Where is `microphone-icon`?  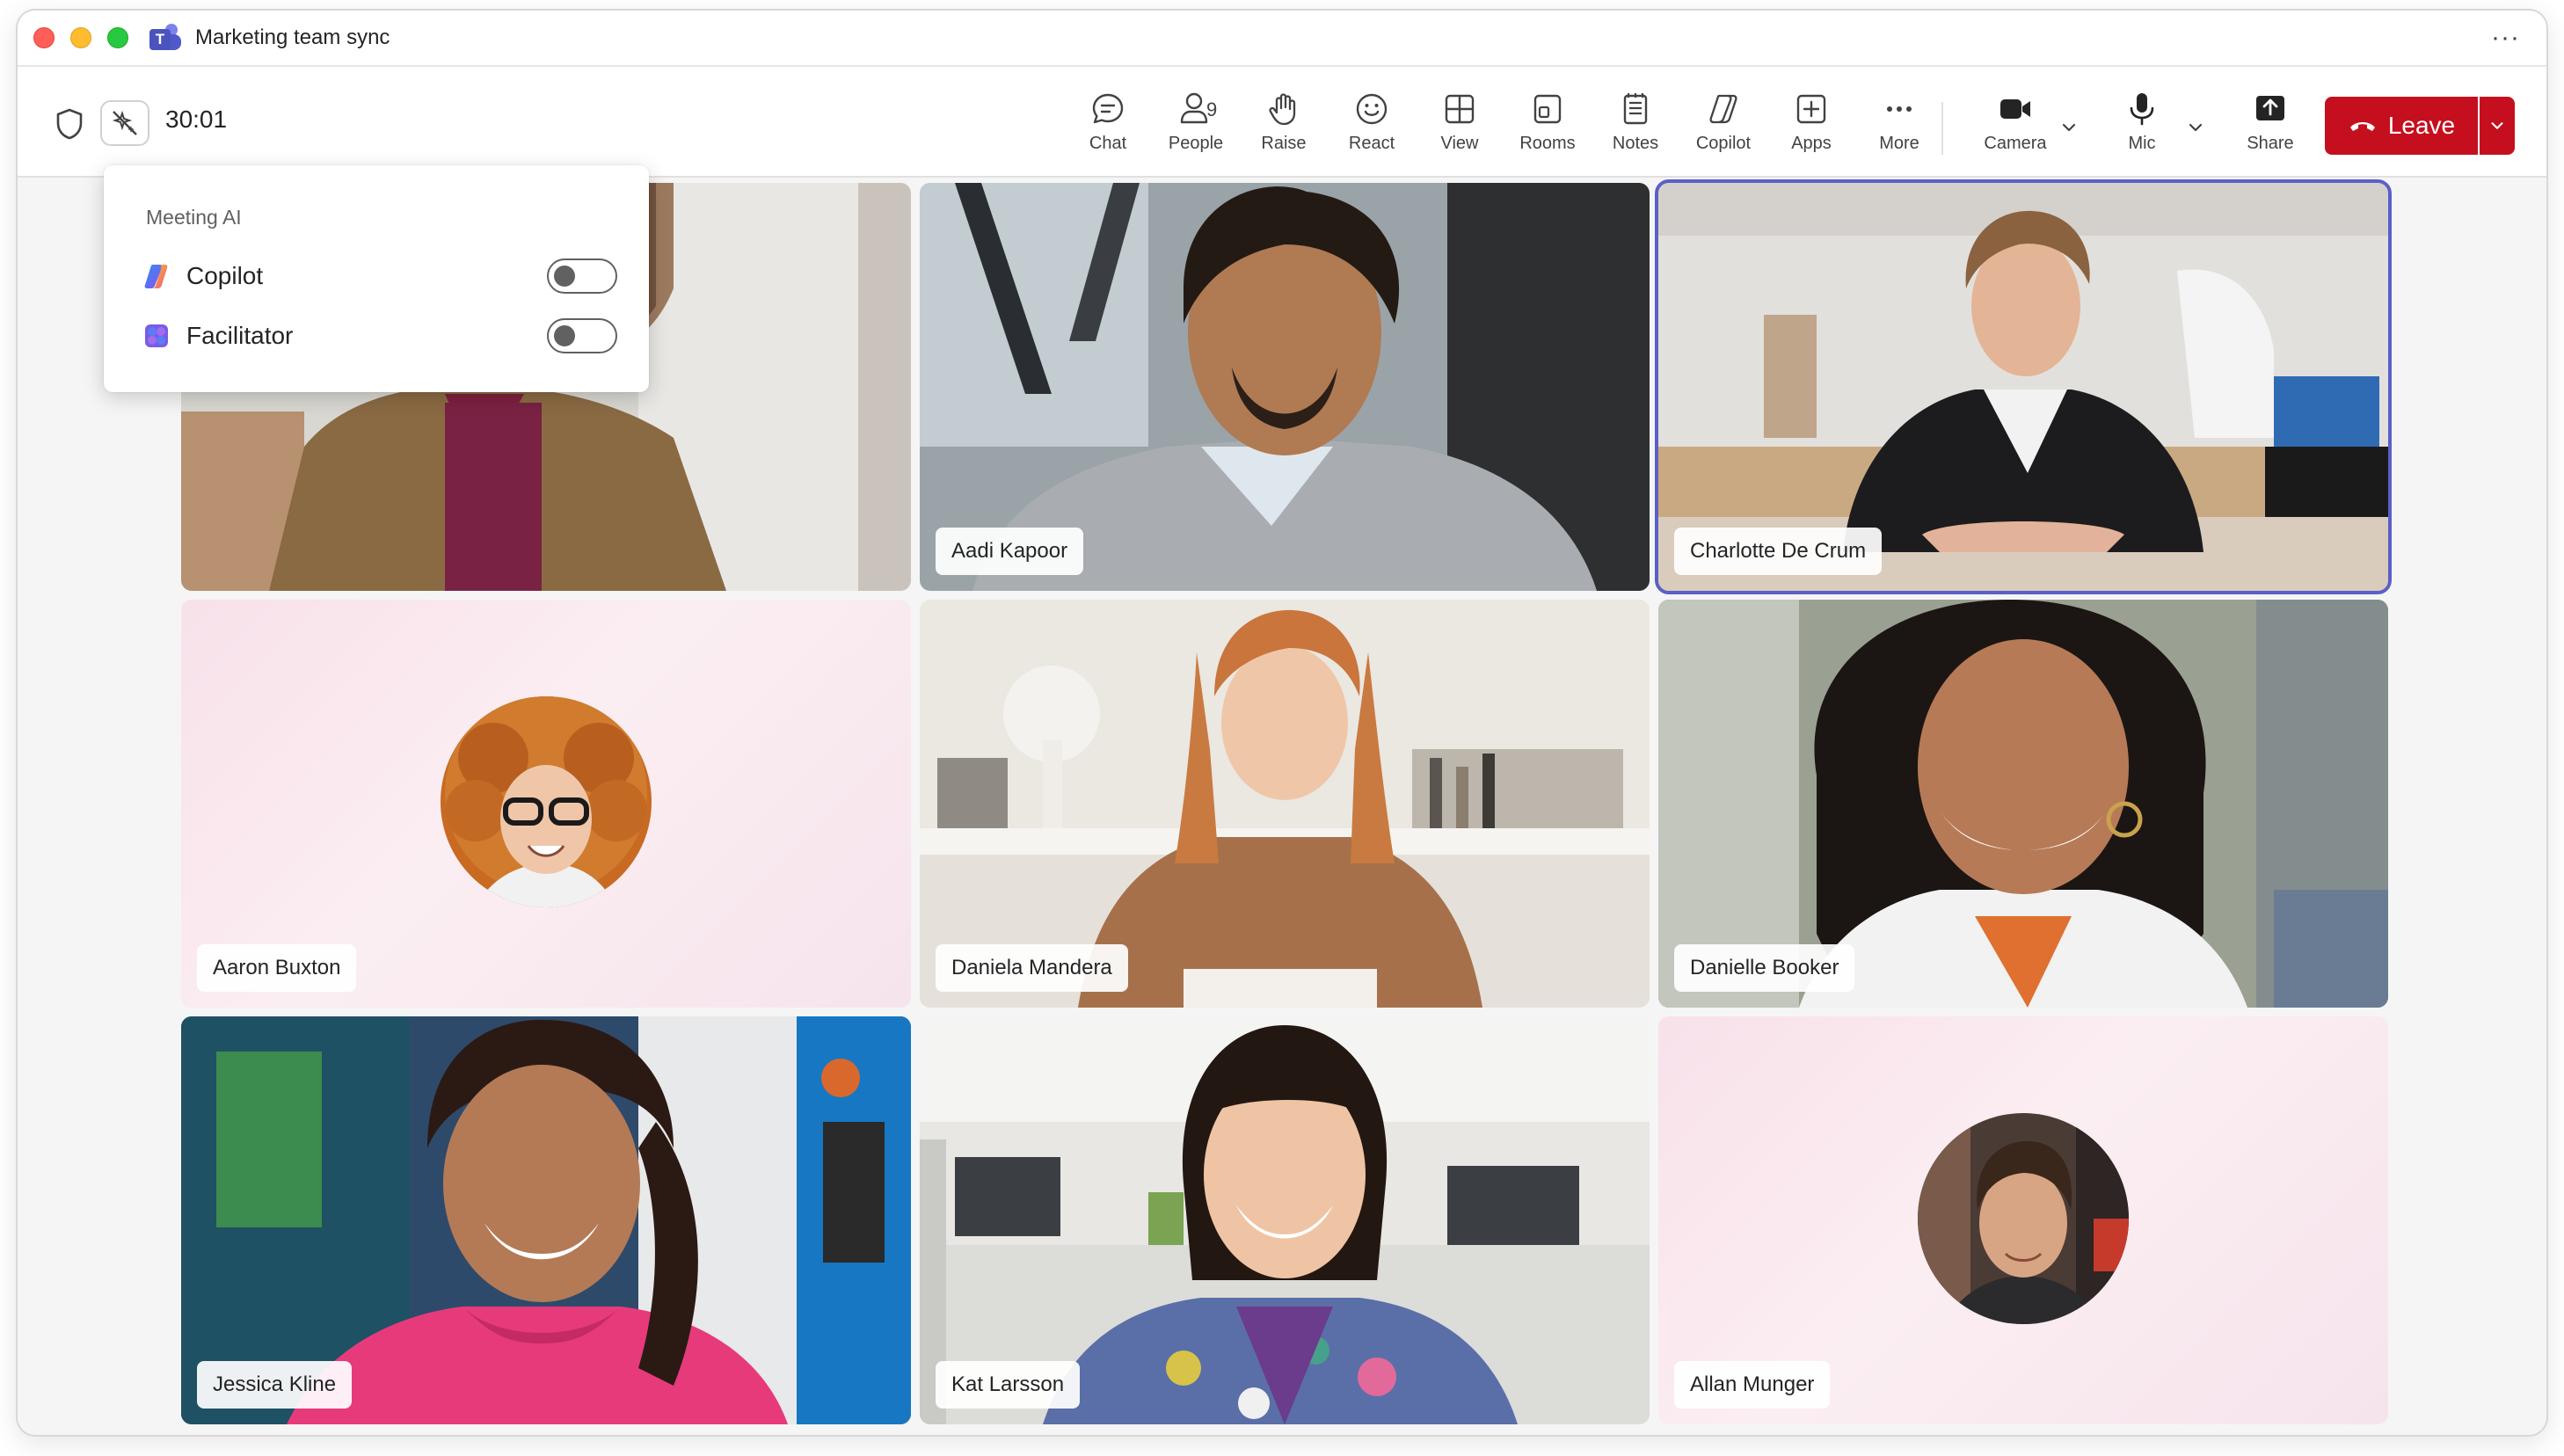 microphone-icon is located at coordinates (2142, 109).